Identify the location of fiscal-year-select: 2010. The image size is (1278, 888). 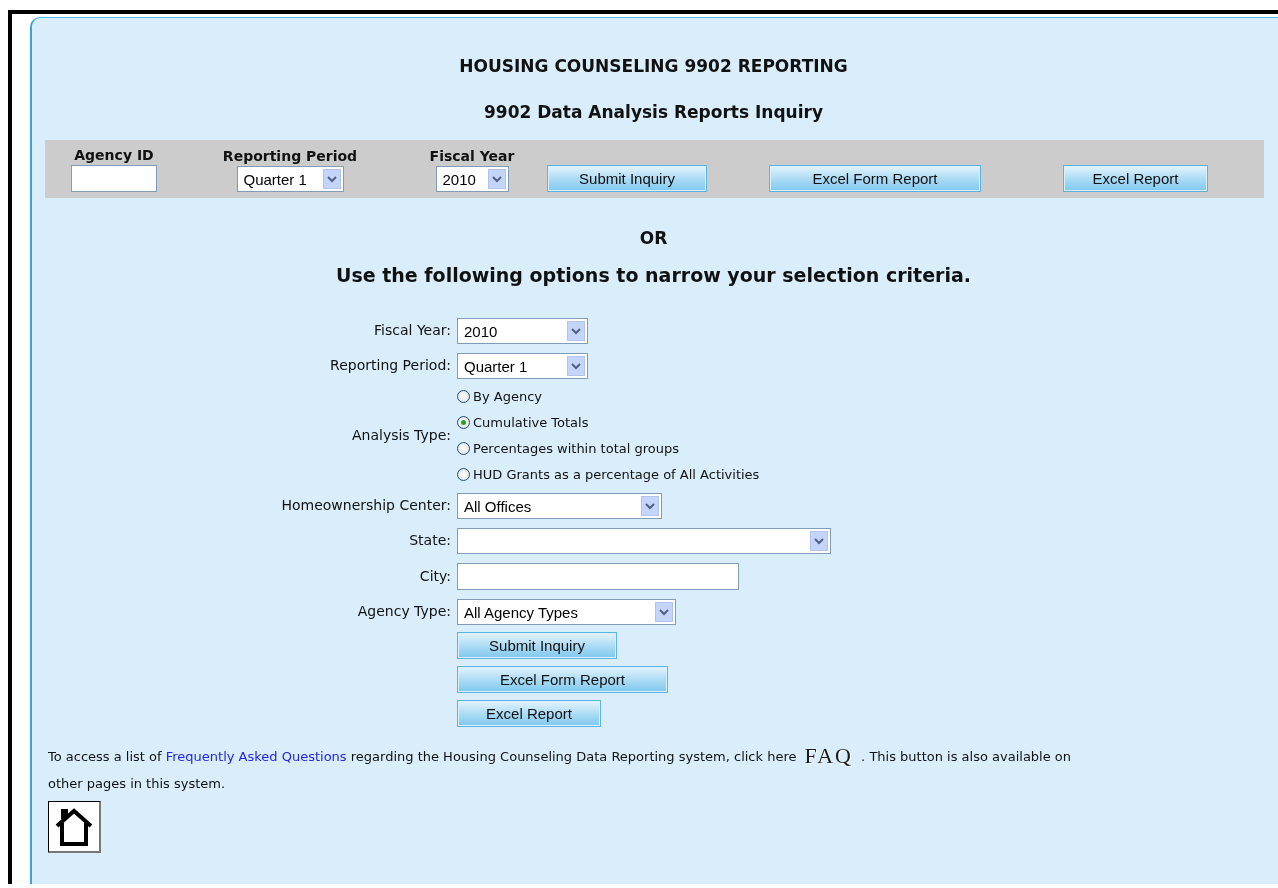
(472, 179).